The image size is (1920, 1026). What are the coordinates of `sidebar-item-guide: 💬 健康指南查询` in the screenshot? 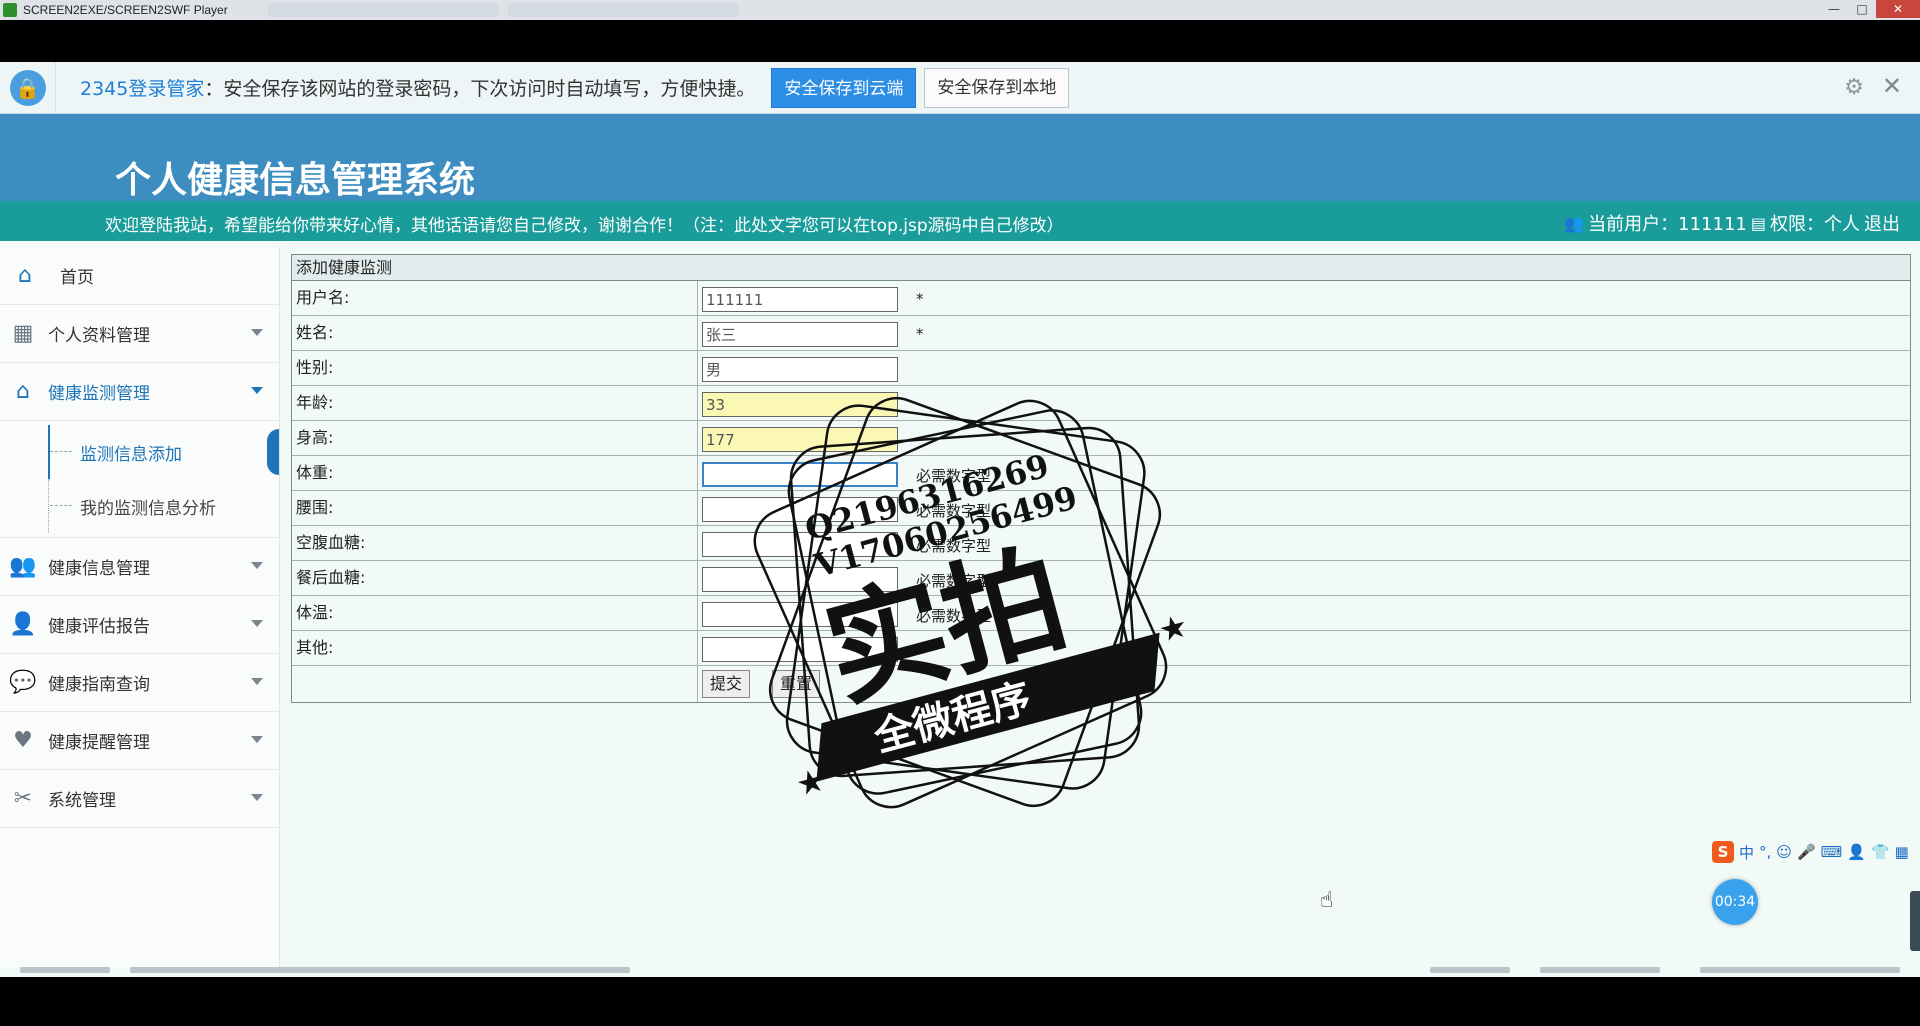 It's located at (139, 683).